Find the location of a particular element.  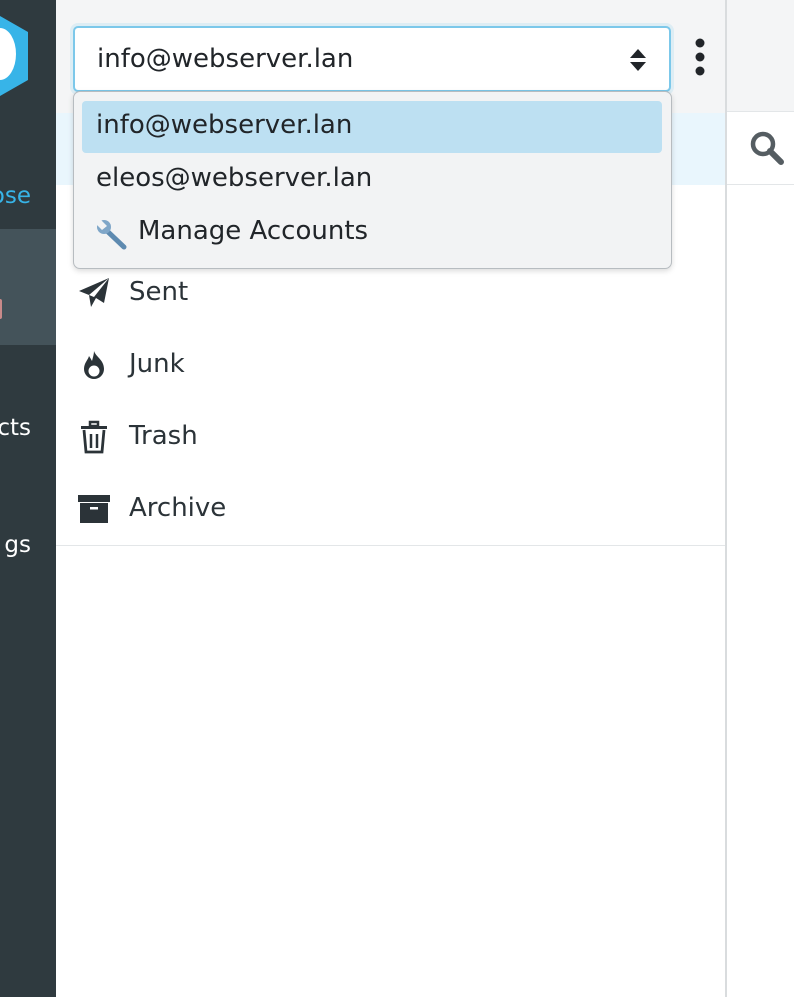

more-options-icon is located at coordinates (700, 57).